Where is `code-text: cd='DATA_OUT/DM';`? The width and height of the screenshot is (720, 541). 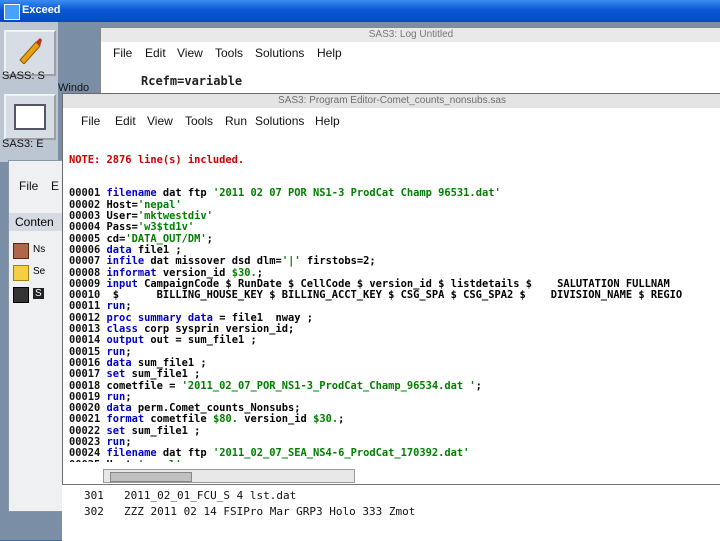 code-text: cd='DATA_OUT/DM'; is located at coordinates (159, 238).